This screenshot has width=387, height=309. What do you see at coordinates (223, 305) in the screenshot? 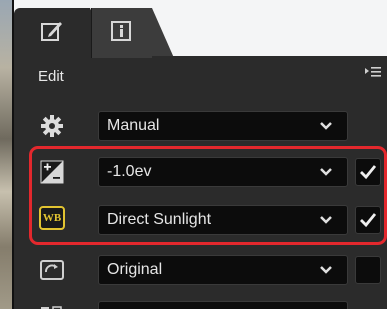
I see `next-row-dropdown` at bounding box center [223, 305].